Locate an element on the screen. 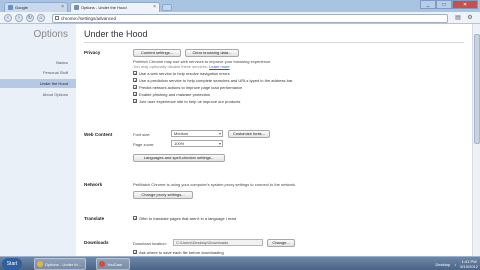 The height and width of the screenshot is (270, 480). web-content-heading: Web Content is located at coordinates (98, 134).